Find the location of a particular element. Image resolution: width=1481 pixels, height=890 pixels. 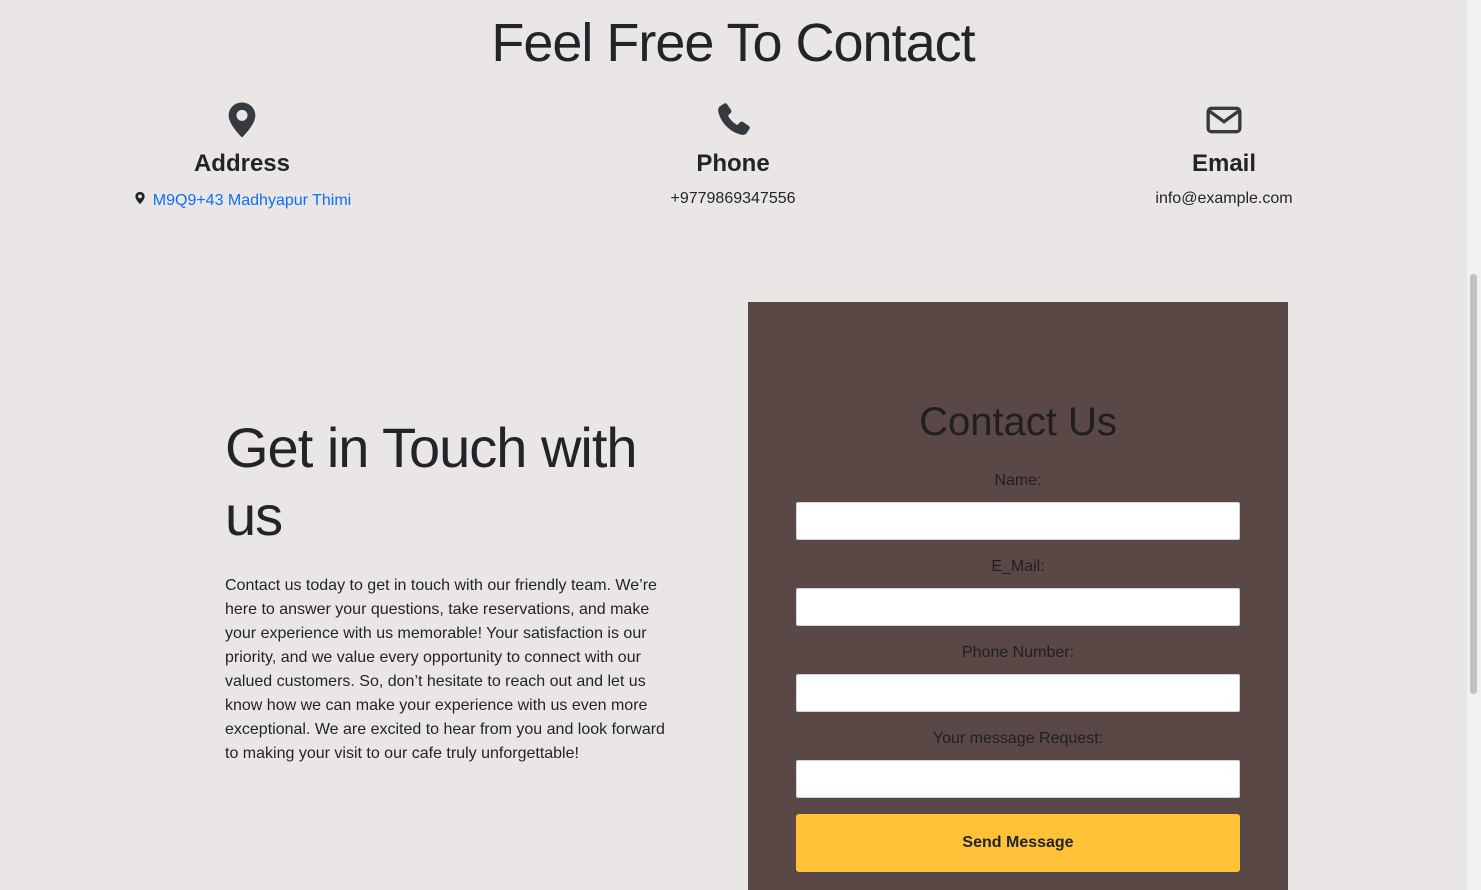

name-input is located at coordinates (1018, 521).